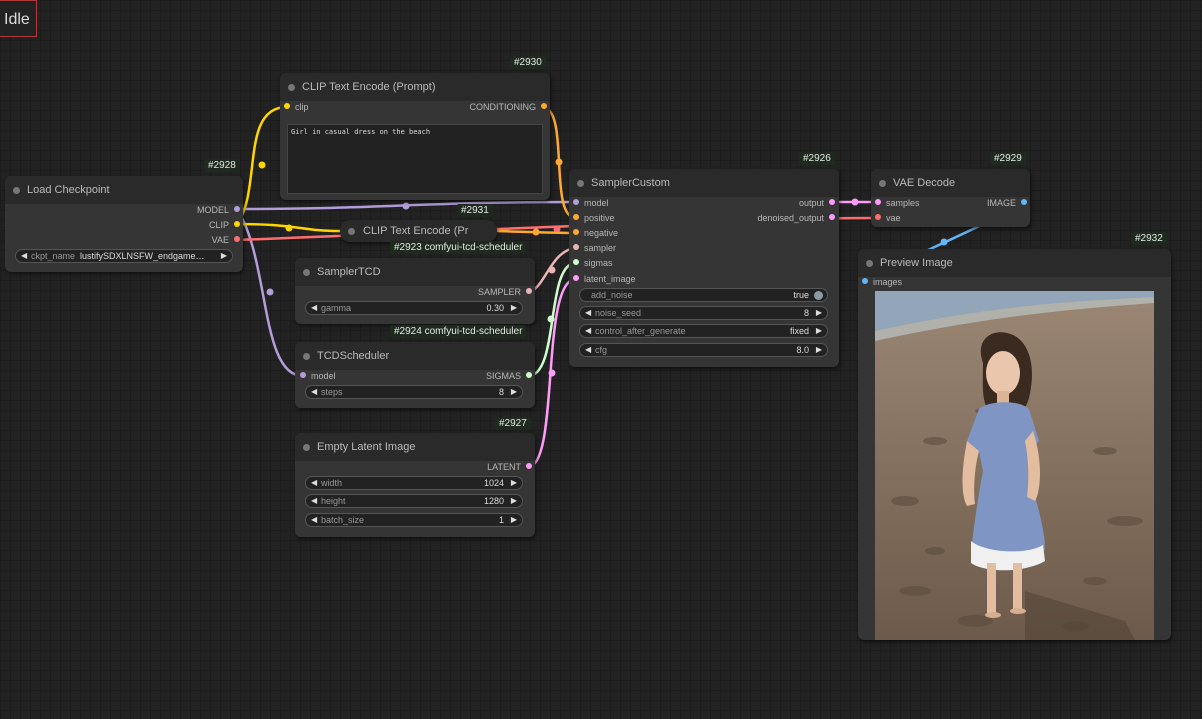 This screenshot has width=1202, height=719. What do you see at coordinates (703, 295) in the screenshot?
I see `widget-add-noise: add_noise true` at bounding box center [703, 295].